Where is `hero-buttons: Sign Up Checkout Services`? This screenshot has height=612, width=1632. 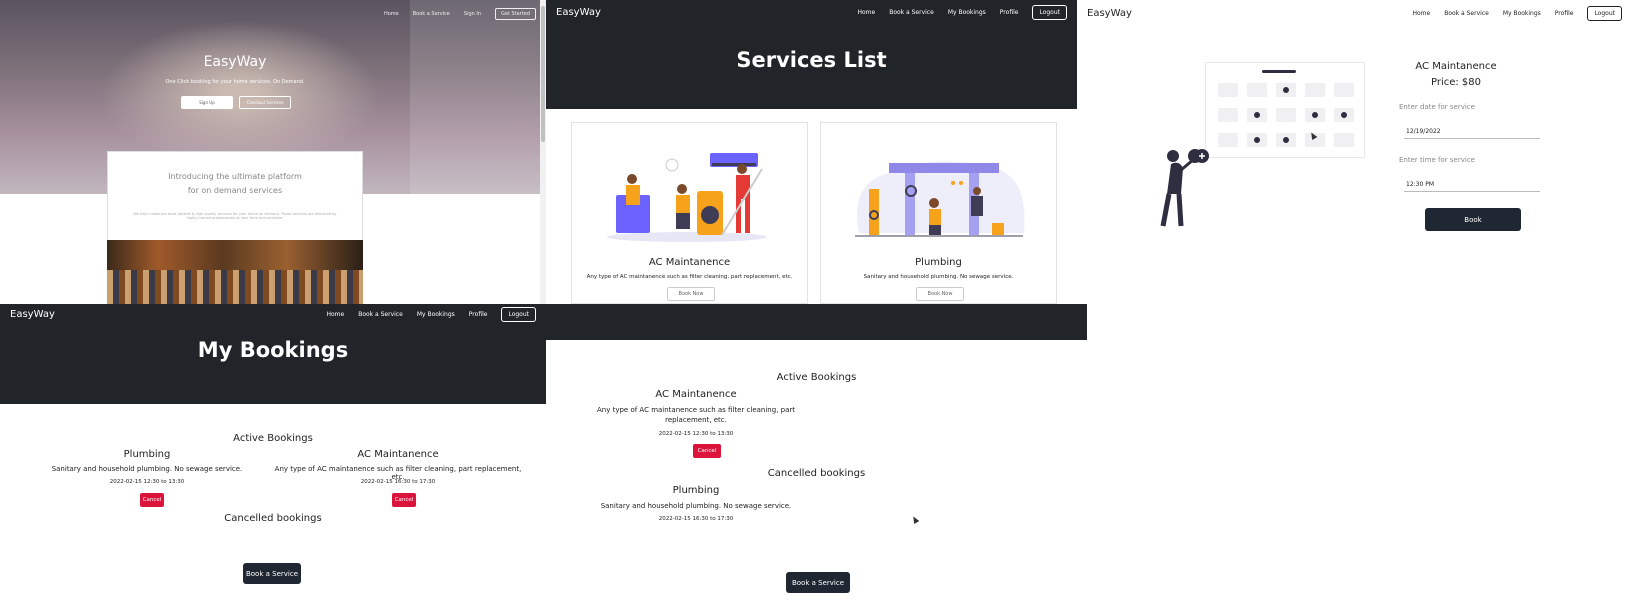 hero-buttons: Sign Up Checkout Services is located at coordinates (236, 102).